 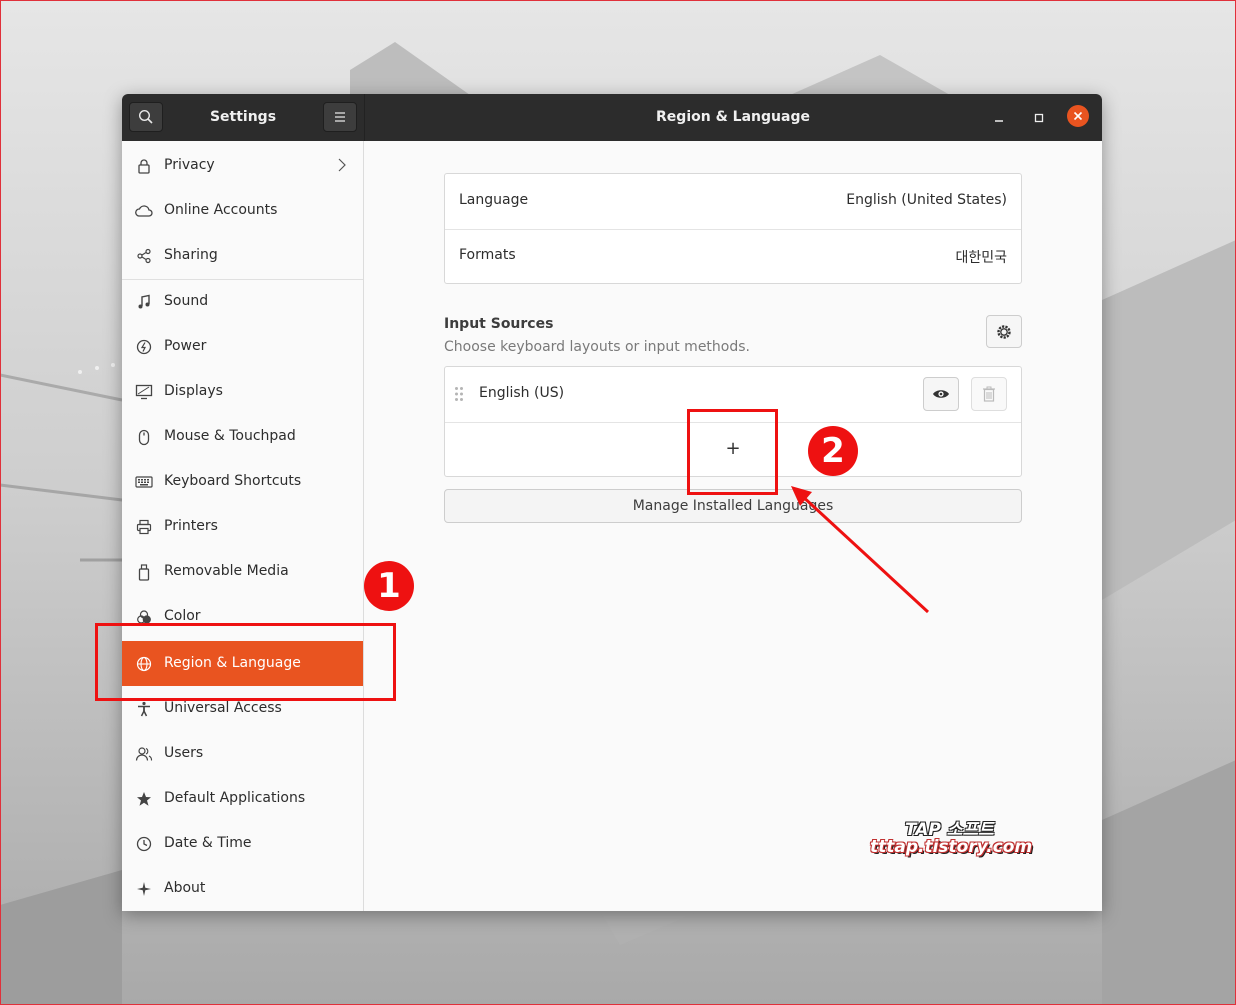 I want to click on step-badge-1: 1, so click(x=389, y=586).